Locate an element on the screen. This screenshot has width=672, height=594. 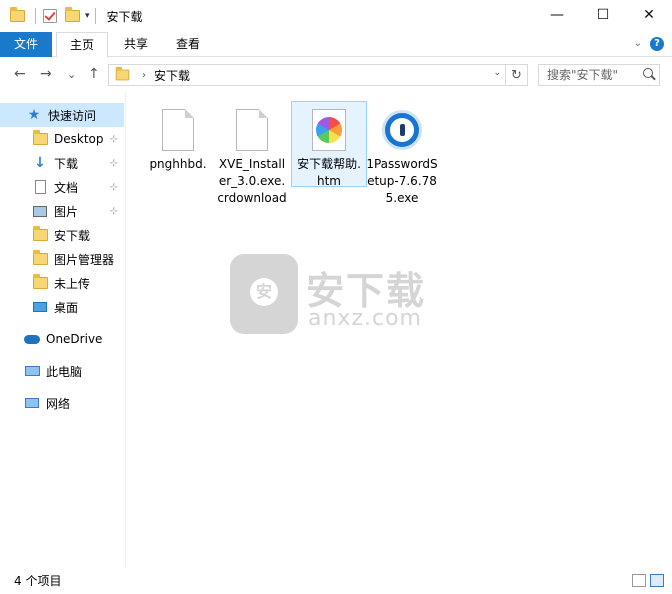
search-input: 搜索"安下载" is located at coordinates (599, 75).